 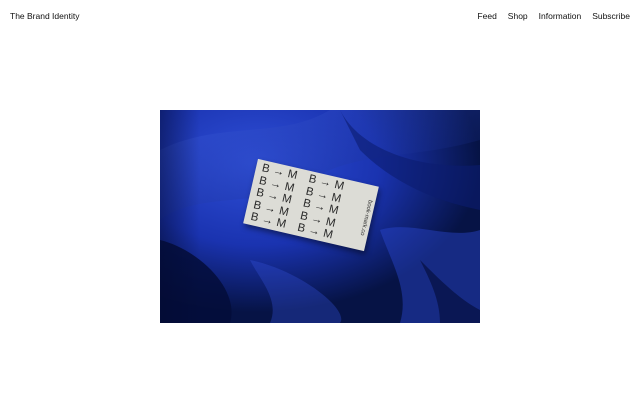 I want to click on main-nav: Feed Shop Information Subscribe, so click(x=553, y=16).